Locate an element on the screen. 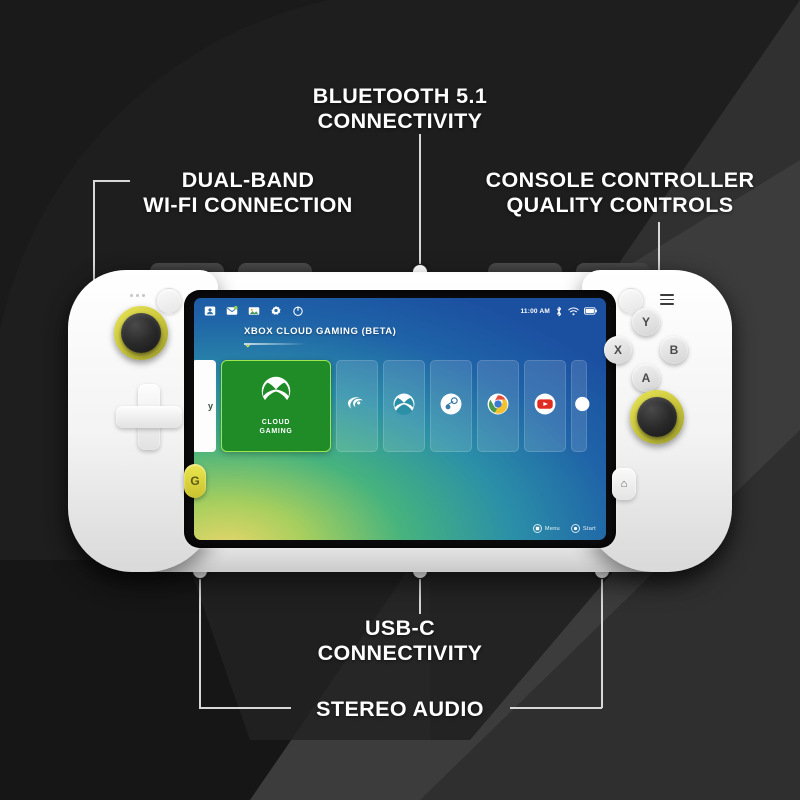 Image resolution: width=800 pixels, height=800 pixels. menu-icon is located at coordinates (667, 299).